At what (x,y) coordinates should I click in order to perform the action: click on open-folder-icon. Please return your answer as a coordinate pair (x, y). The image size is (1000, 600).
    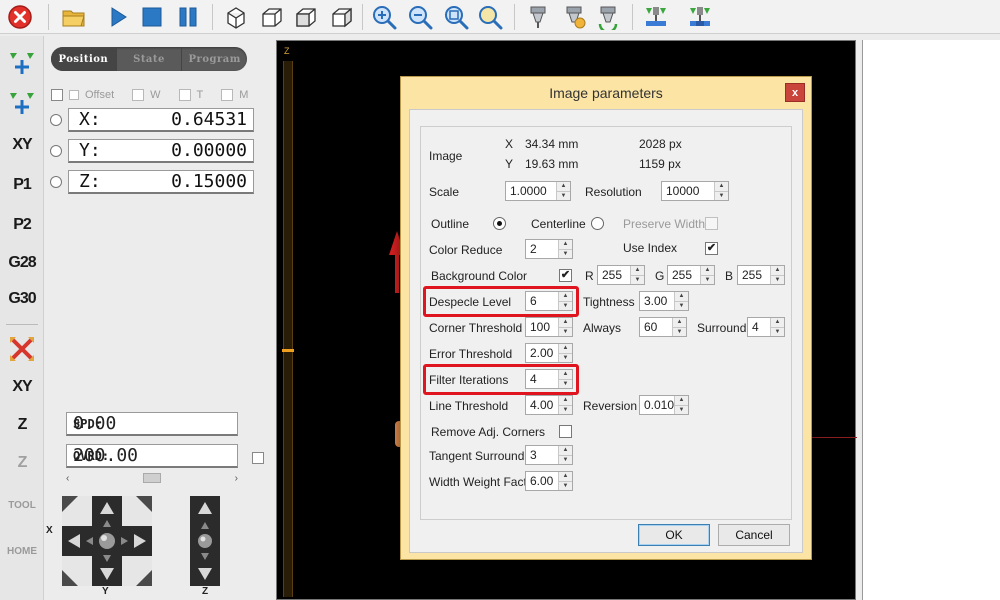
    Looking at the image, I should click on (74, 17).